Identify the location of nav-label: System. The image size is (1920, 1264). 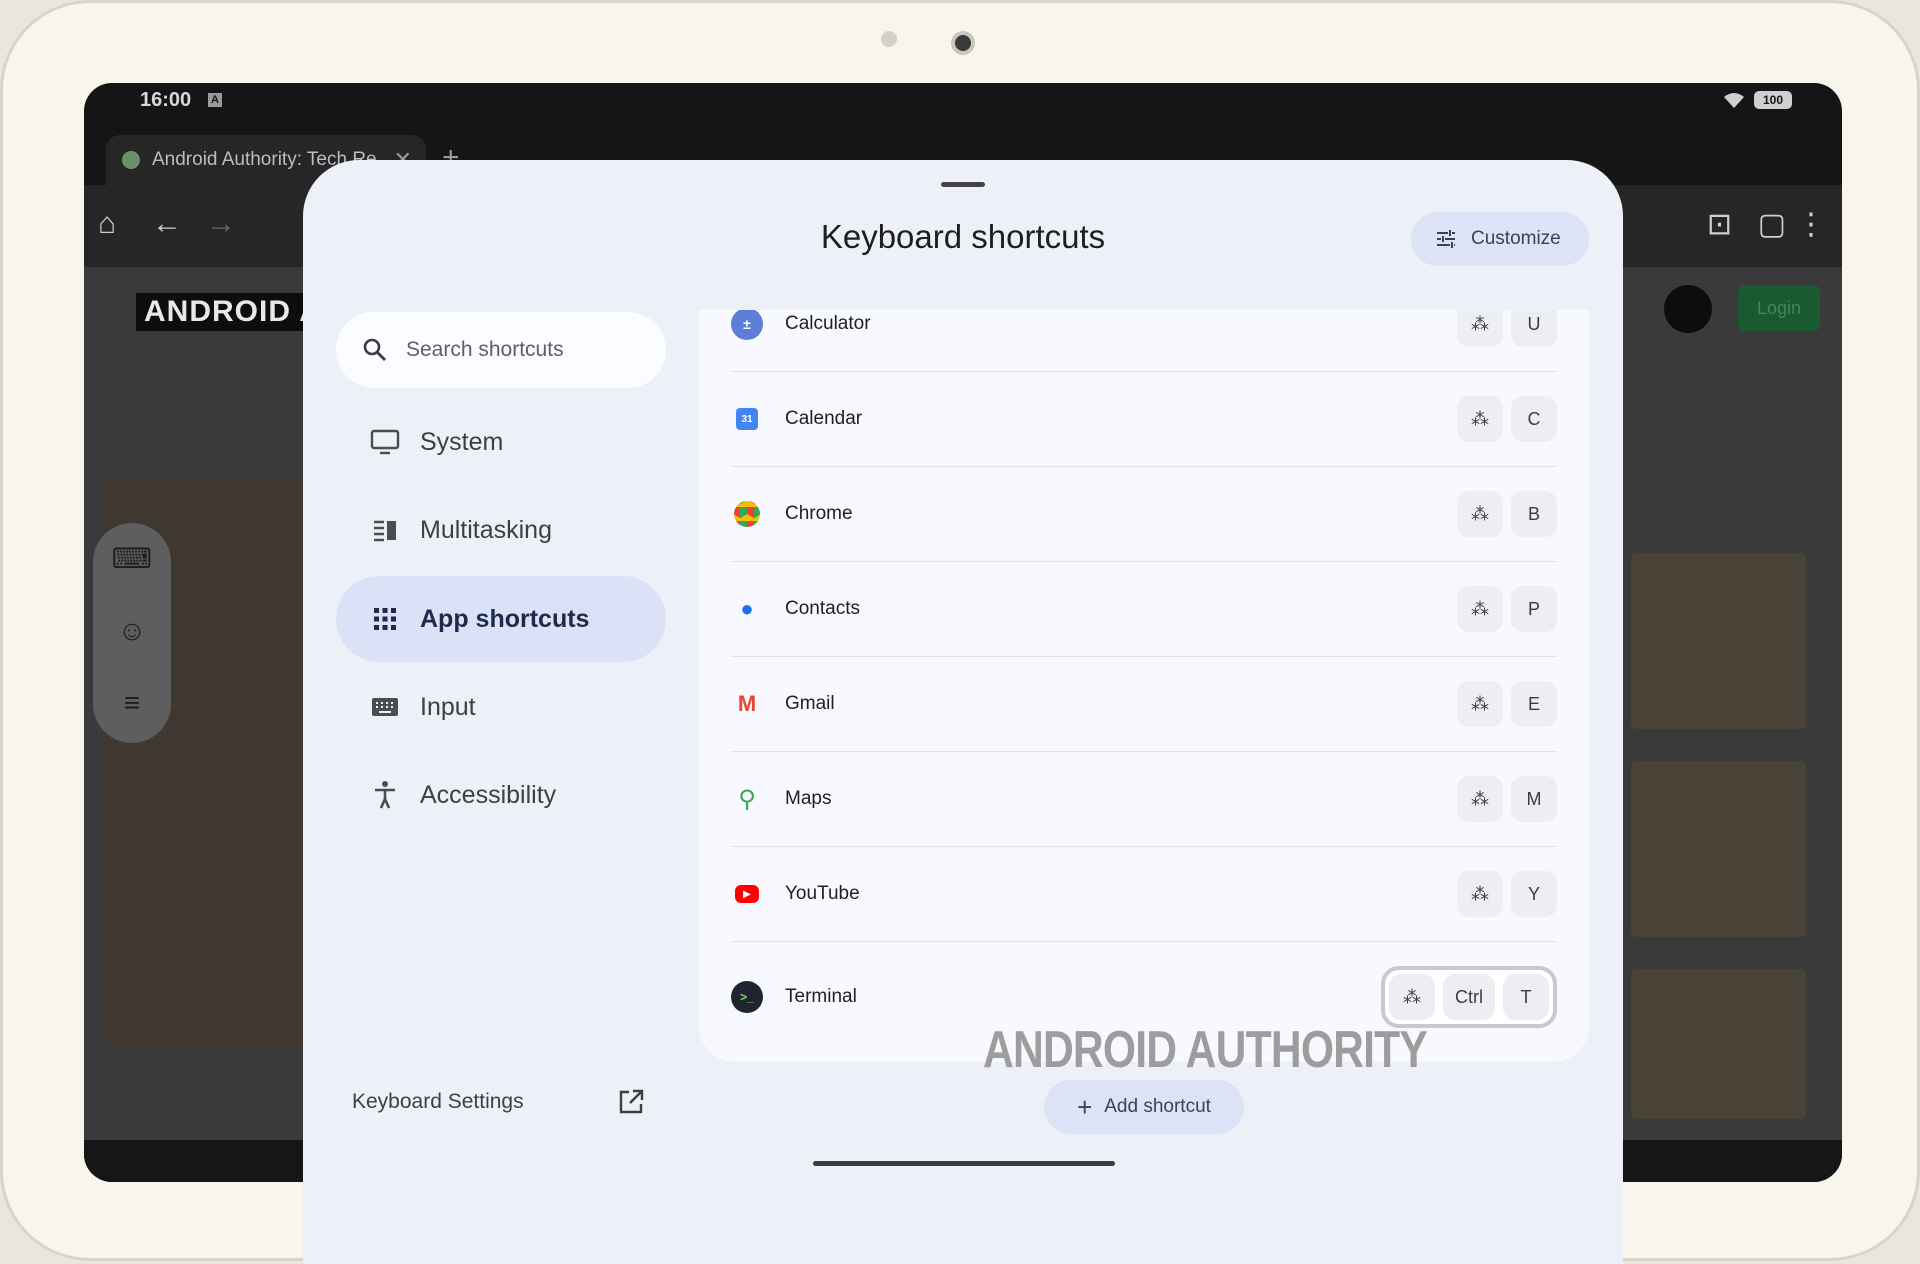
(462, 441).